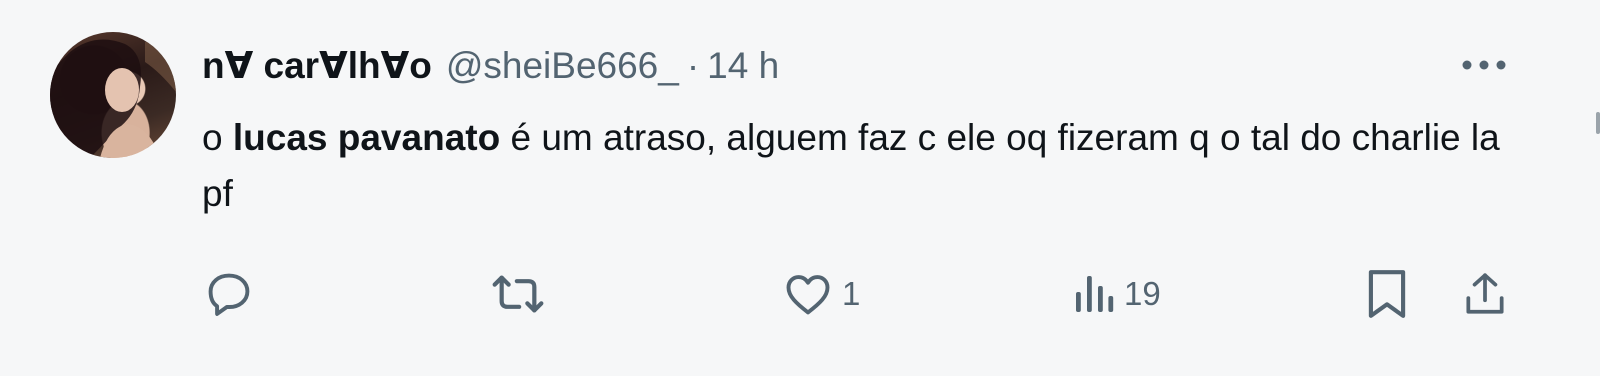 This screenshot has height=376, width=1600. I want to click on scrollbar-thumb, so click(1598, 123).